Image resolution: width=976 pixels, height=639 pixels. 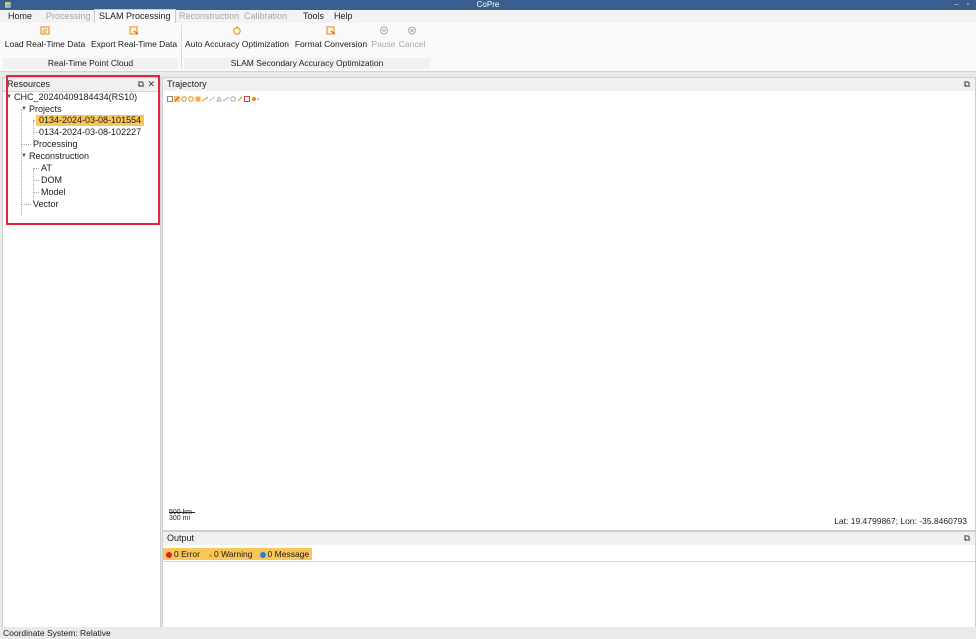 I want to click on trajectory-title: Trajectory, so click(x=187, y=84).